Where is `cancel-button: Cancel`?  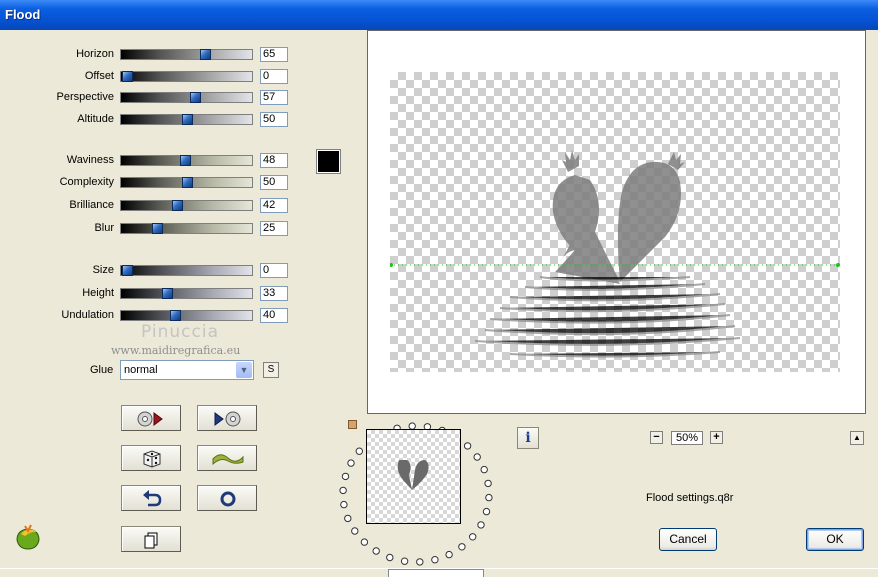 cancel-button: Cancel is located at coordinates (688, 539).